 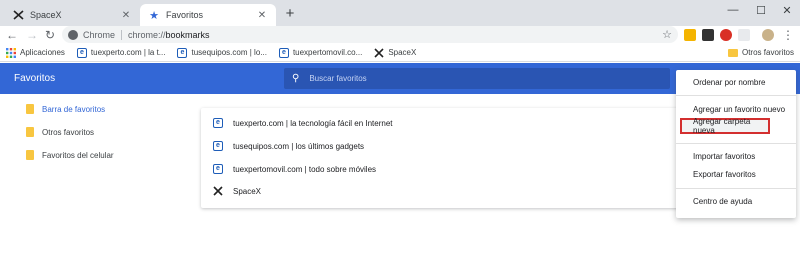 I want to click on avatar, so click(x=768, y=35).